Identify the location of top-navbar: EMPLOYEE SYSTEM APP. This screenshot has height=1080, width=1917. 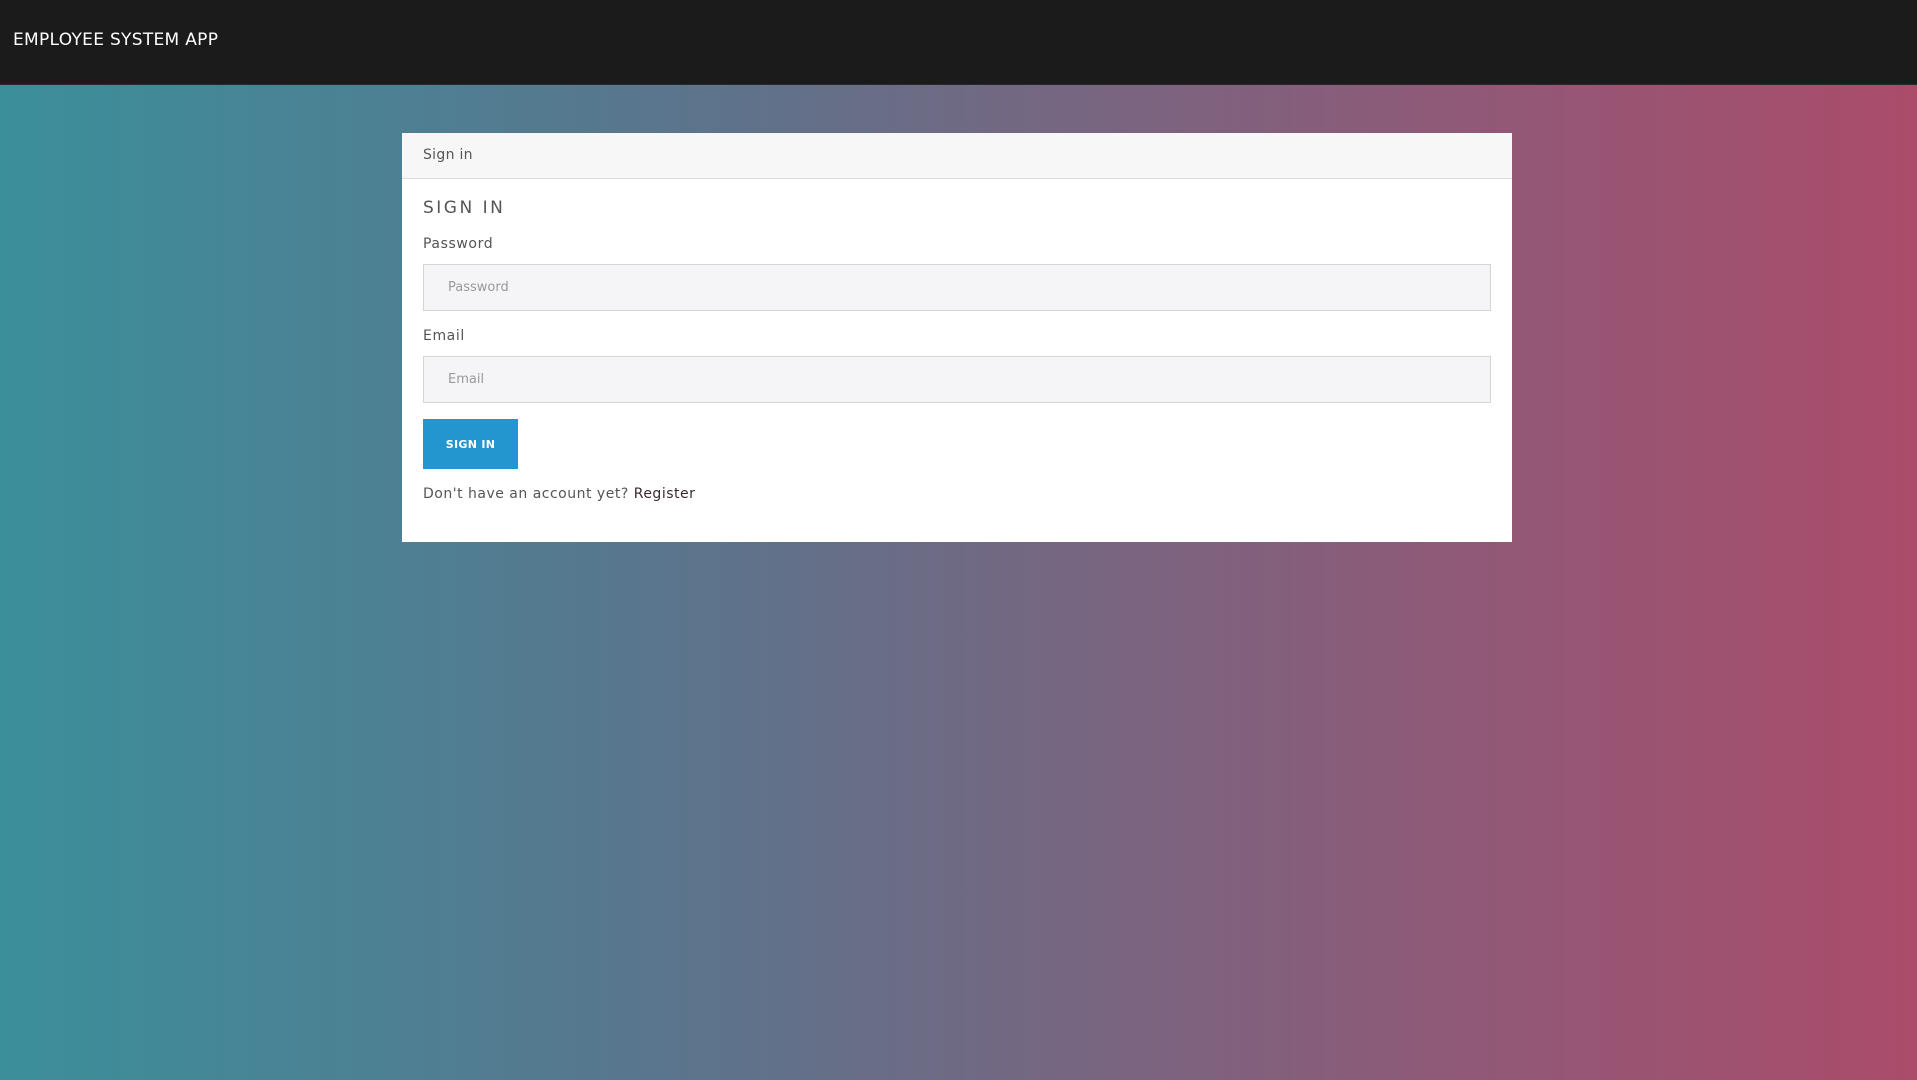
(958, 42).